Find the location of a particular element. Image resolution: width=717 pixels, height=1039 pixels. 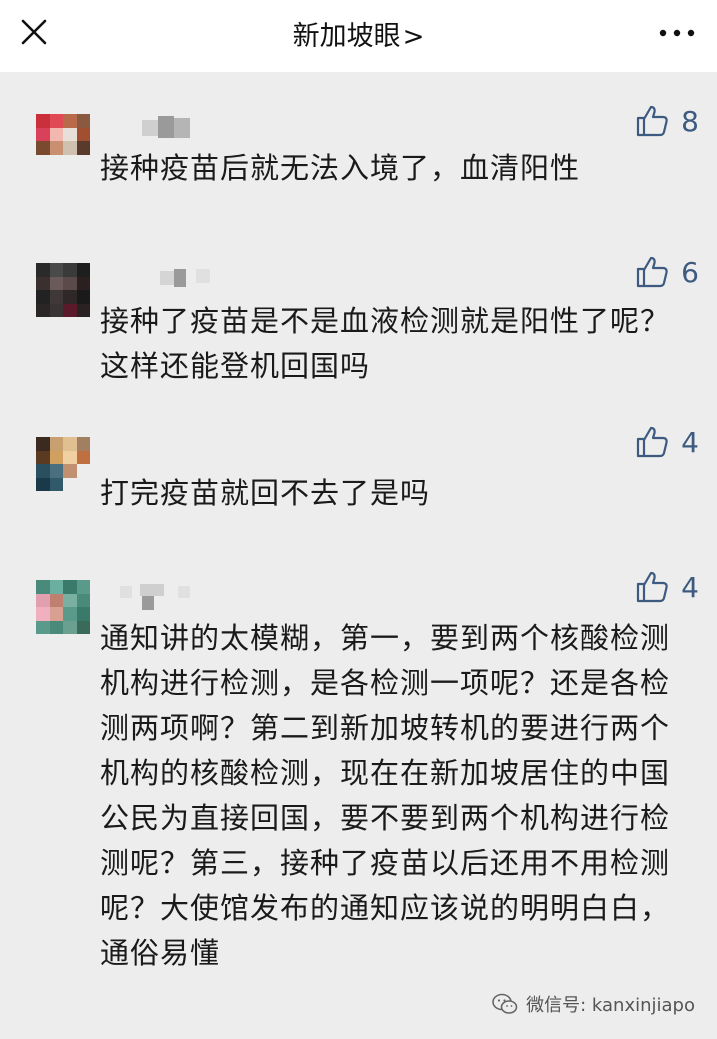

page-title-text: 新加坡眼 is located at coordinates (346, 36).